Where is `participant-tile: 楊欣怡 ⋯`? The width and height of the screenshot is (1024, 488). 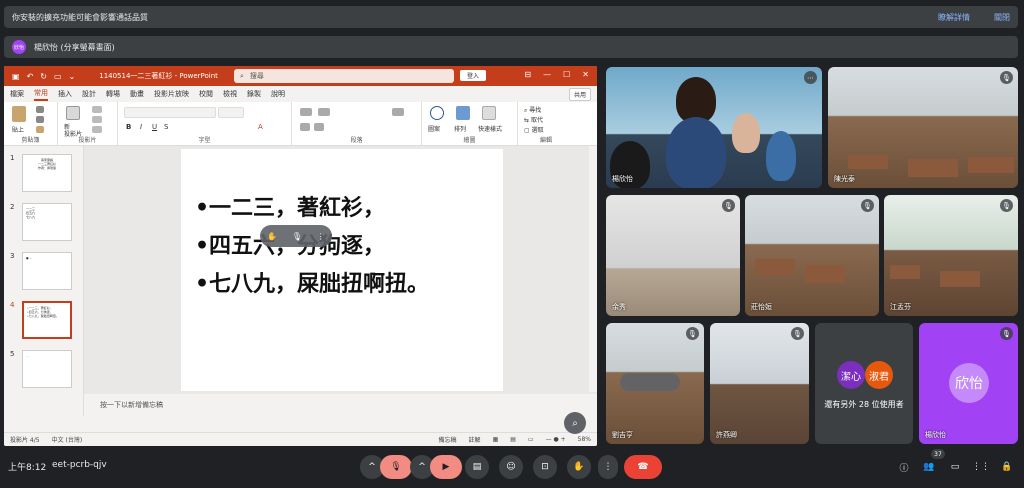 participant-tile: 楊欣怡 ⋯ is located at coordinates (714, 127).